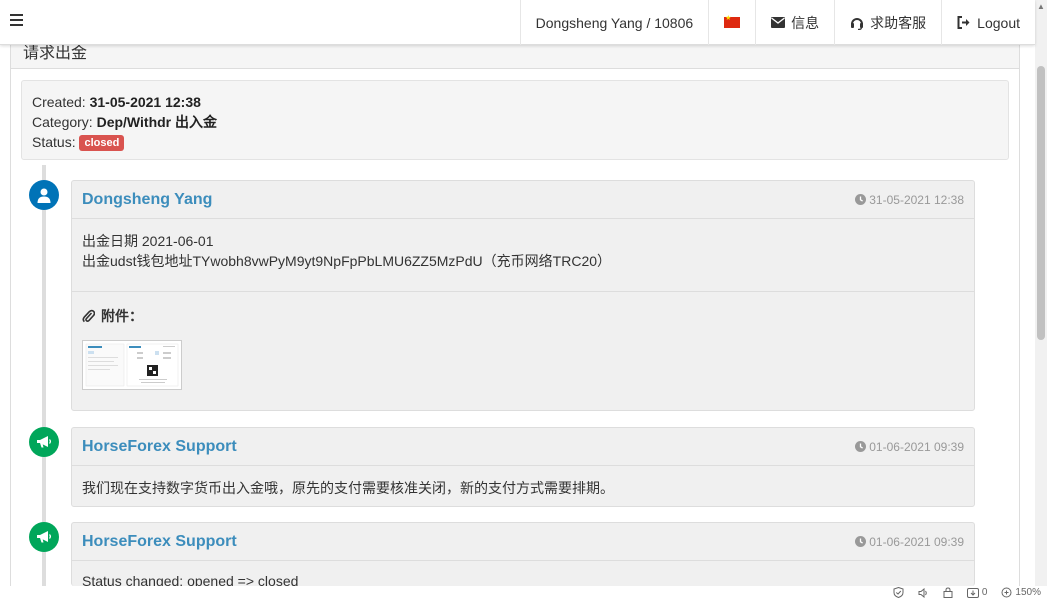 This screenshot has height=600, width=1047. I want to click on status-row: Status: closed, so click(515, 142).